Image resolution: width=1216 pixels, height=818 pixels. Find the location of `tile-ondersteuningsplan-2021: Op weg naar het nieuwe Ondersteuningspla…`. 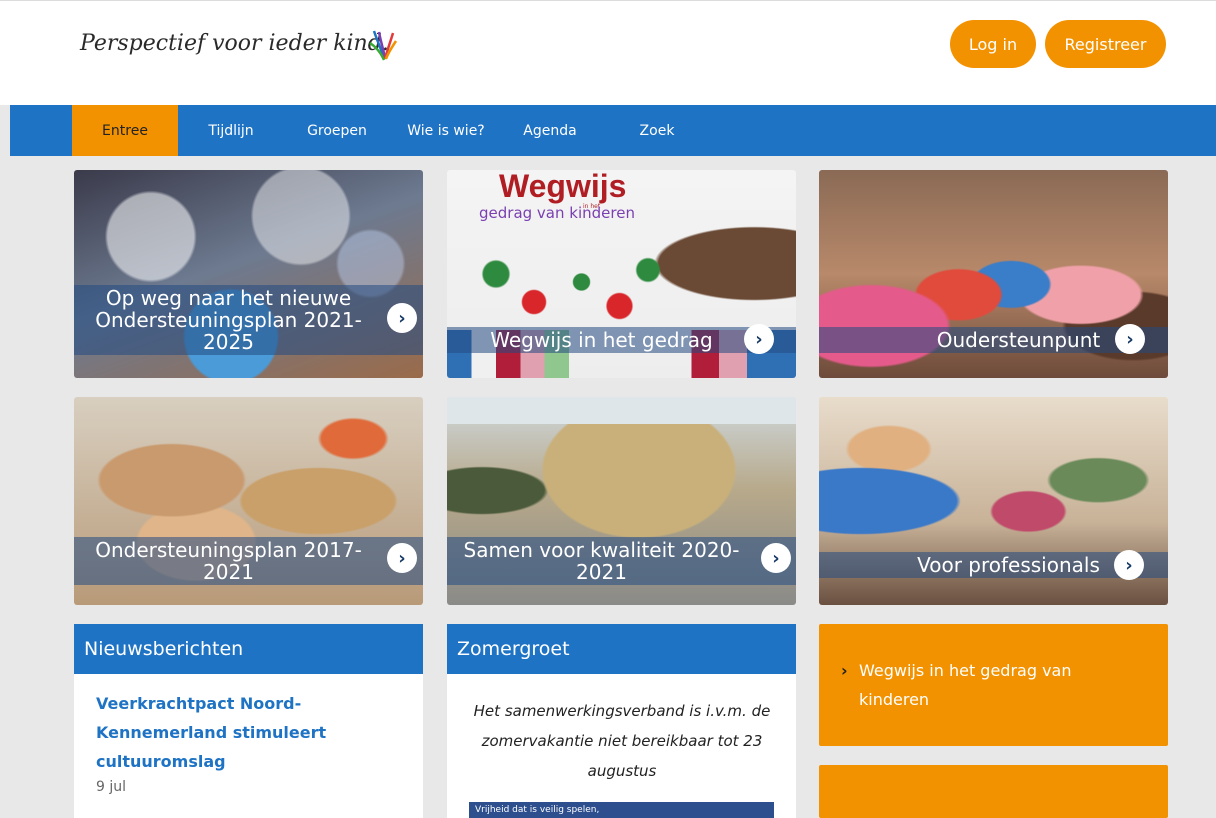

tile-ondersteuningsplan-2021: Op weg naar het nieuwe Ondersteuningspla… is located at coordinates (248, 274).